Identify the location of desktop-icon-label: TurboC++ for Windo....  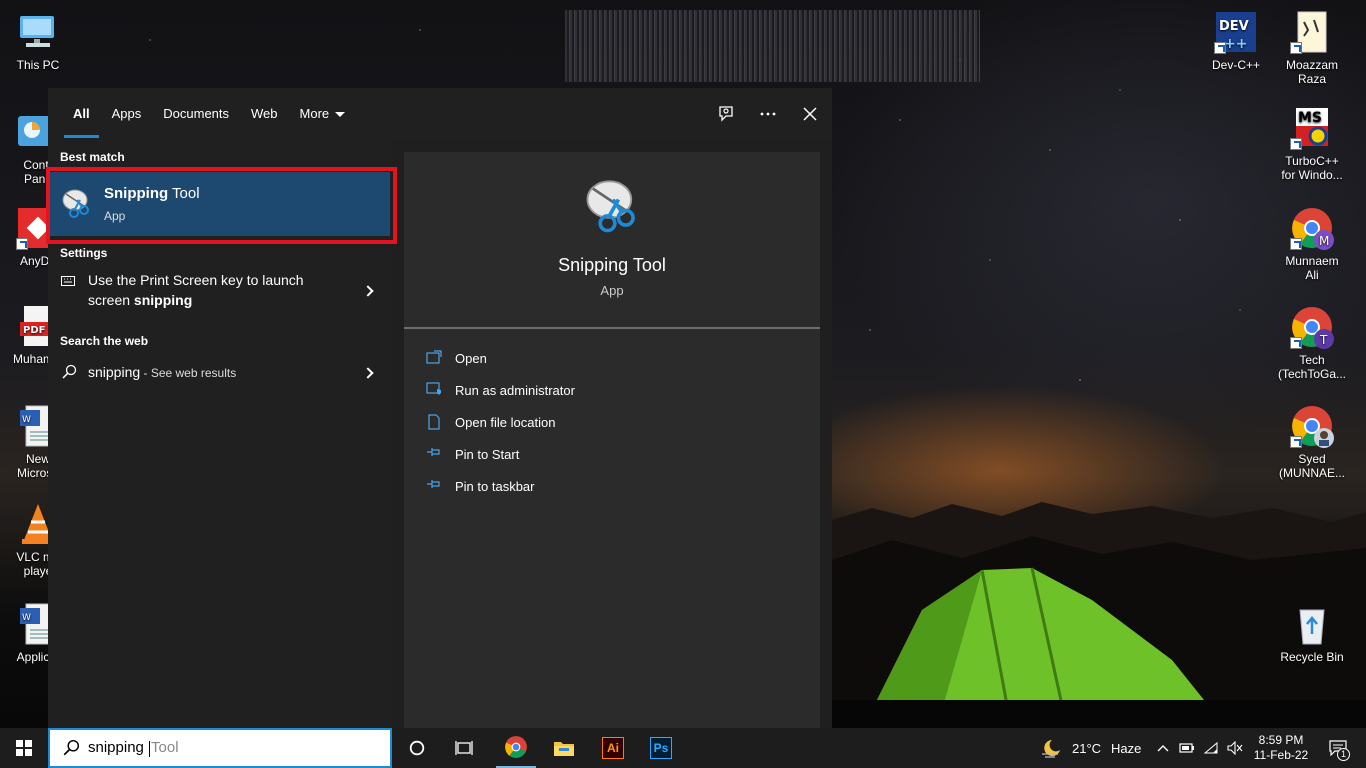
(1312, 168).